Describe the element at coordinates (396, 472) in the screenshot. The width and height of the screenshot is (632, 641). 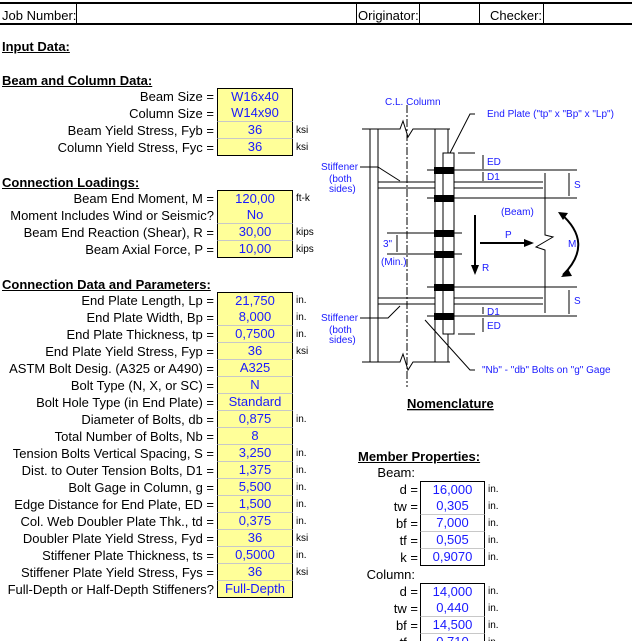
I see `beam-group-label: Beam:` at that location.